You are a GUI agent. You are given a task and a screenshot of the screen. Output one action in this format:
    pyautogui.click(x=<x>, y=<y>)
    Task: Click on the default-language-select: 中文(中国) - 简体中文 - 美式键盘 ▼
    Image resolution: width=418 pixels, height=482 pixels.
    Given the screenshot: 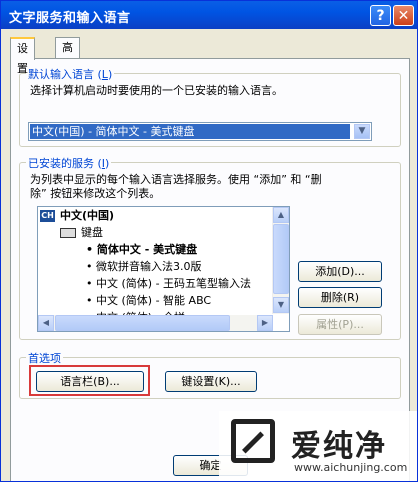 What is the action you would take?
    pyautogui.click(x=200, y=131)
    